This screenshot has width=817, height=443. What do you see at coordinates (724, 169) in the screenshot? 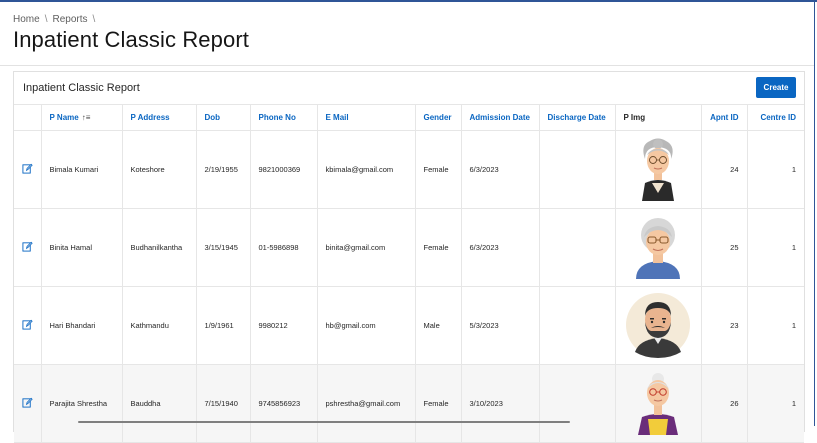
I see `appointment-id: 24` at bounding box center [724, 169].